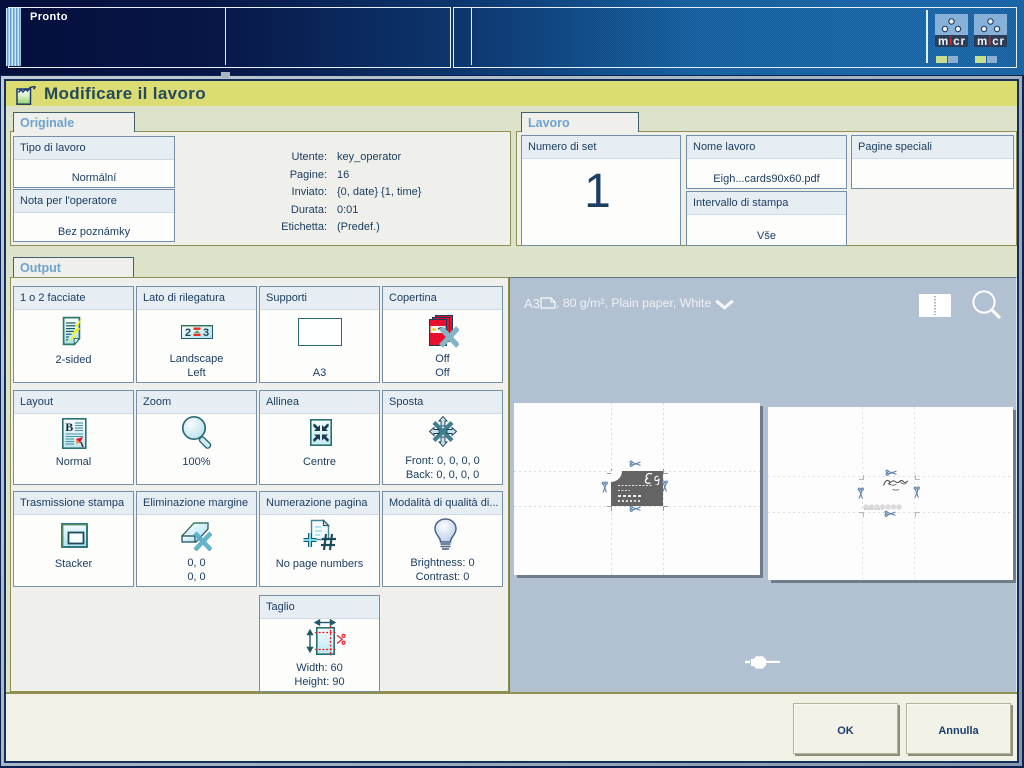 The height and width of the screenshot is (768, 1024). Describe the element at coordinates (69, 427) in the screenshot. I see `svg-text: B` at that location.